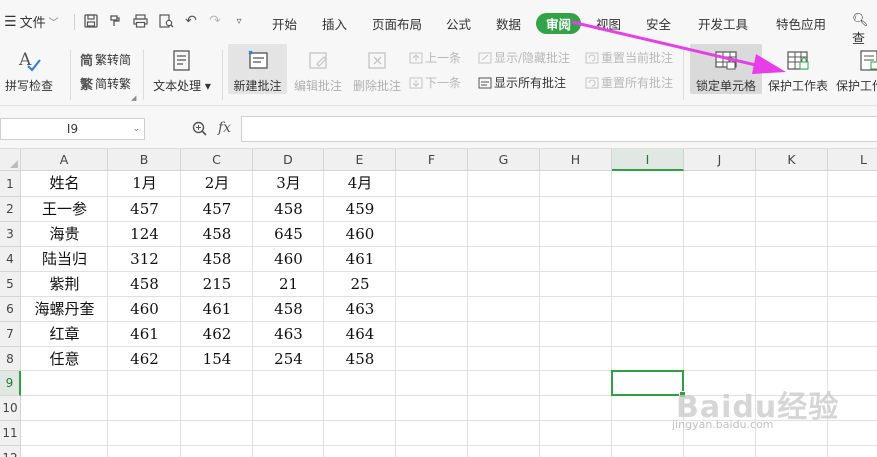 This screenshot has width=877, height=457. Describe the element at coordinates (284, 23) in the screenshot. I see `tab-home: 开始` at that location.